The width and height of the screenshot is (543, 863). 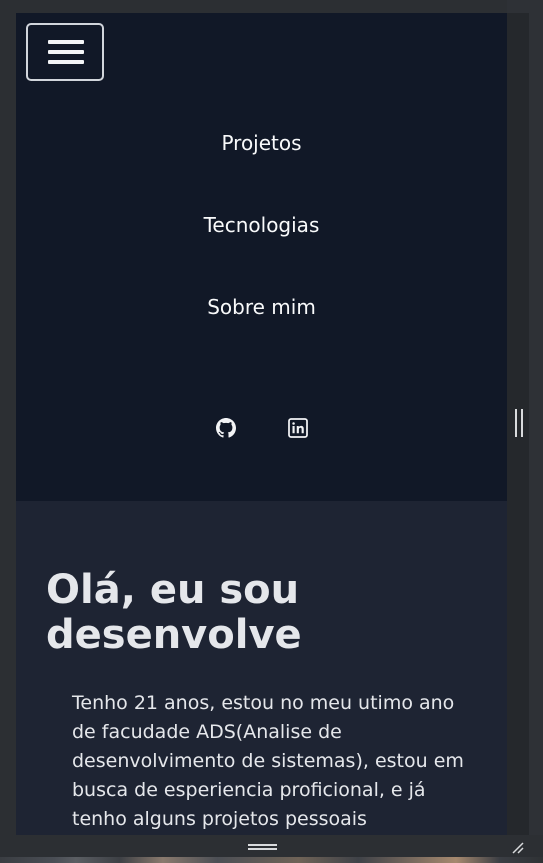 I want to click on github-link, so click(x=226, y=428).